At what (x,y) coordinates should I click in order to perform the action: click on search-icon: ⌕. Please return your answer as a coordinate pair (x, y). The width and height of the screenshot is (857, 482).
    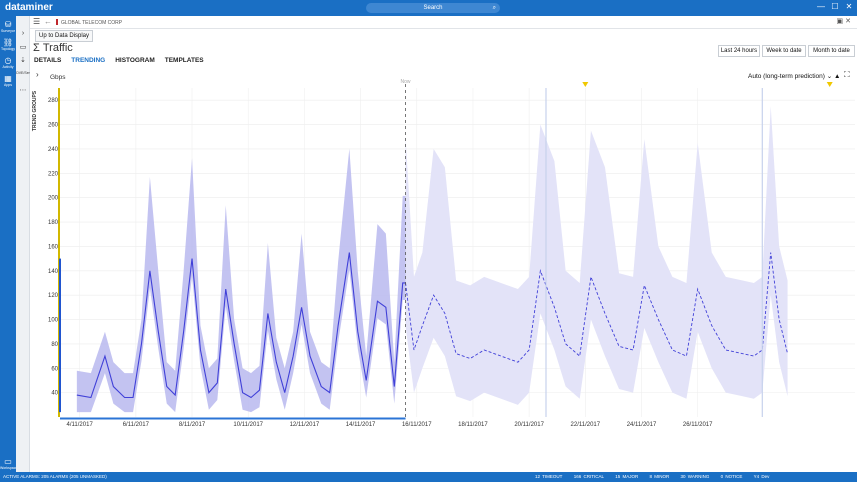
    Looking at the image, I should click on (494, 8).